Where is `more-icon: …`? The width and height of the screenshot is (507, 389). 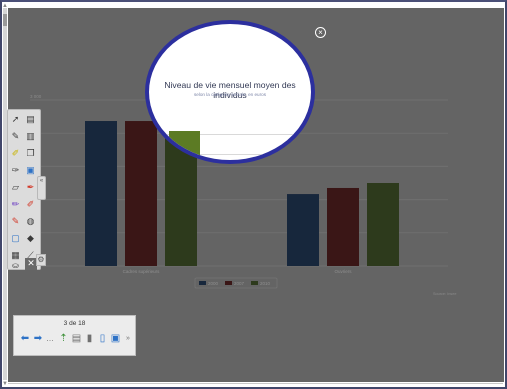
more-icon: … is located at coordinates (50, 338).